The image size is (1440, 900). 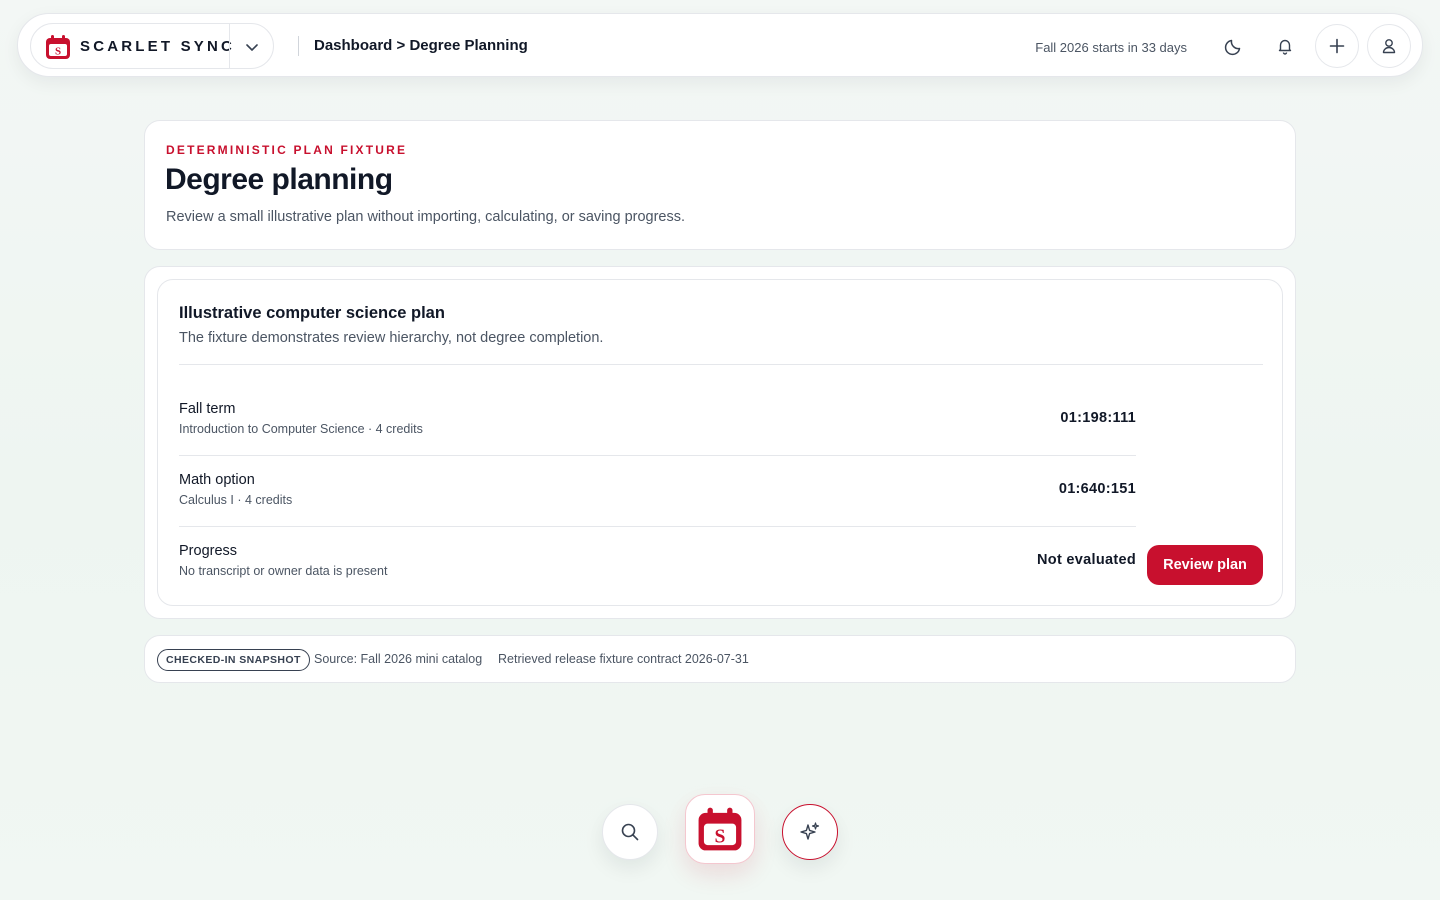 I want to click on search-button, so click(x=630, y=832).